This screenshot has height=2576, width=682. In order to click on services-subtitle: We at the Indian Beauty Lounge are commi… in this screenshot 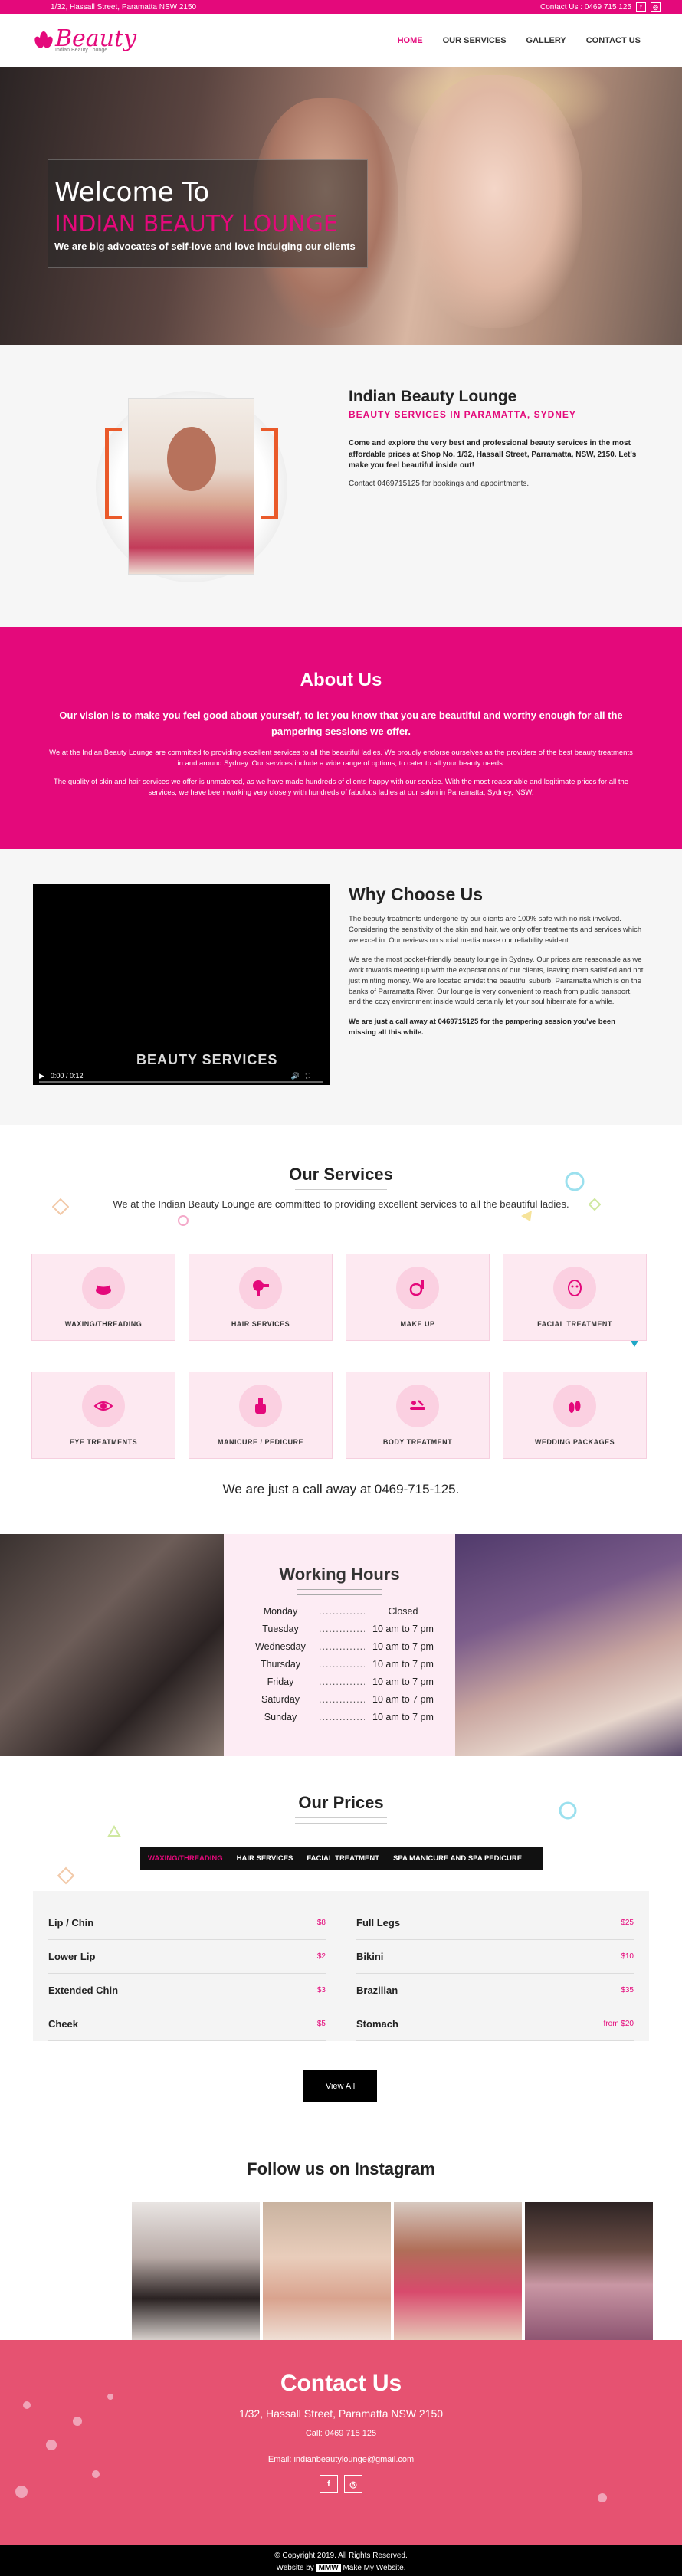, I will do `click(341, 1204)`.